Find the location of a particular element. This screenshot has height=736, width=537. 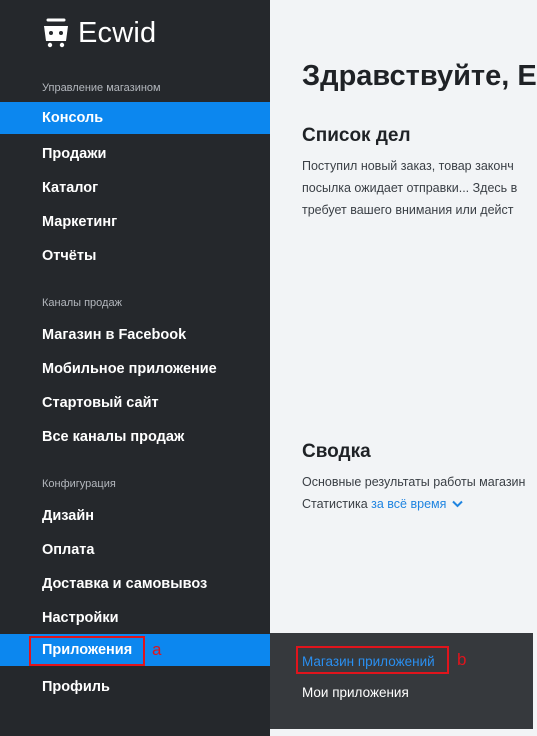

todo-line-1: Поступил новый заказ, товар законч is located at coordinates (408, 166).